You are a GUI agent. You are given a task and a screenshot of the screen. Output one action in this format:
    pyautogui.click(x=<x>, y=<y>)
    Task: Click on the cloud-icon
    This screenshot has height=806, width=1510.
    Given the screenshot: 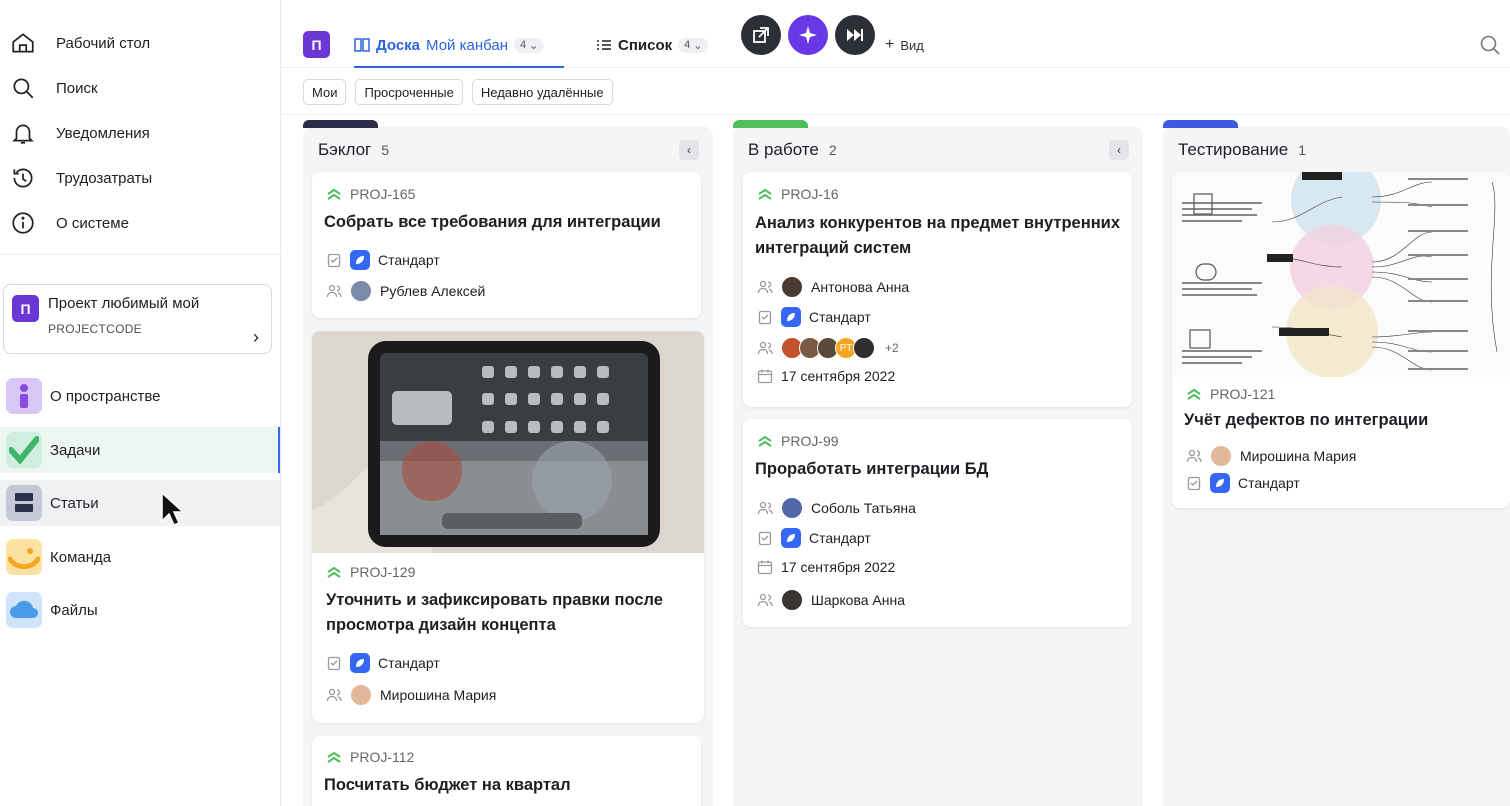 What is the action you would take?
    pyautogui.click(x=24, y=610)
    